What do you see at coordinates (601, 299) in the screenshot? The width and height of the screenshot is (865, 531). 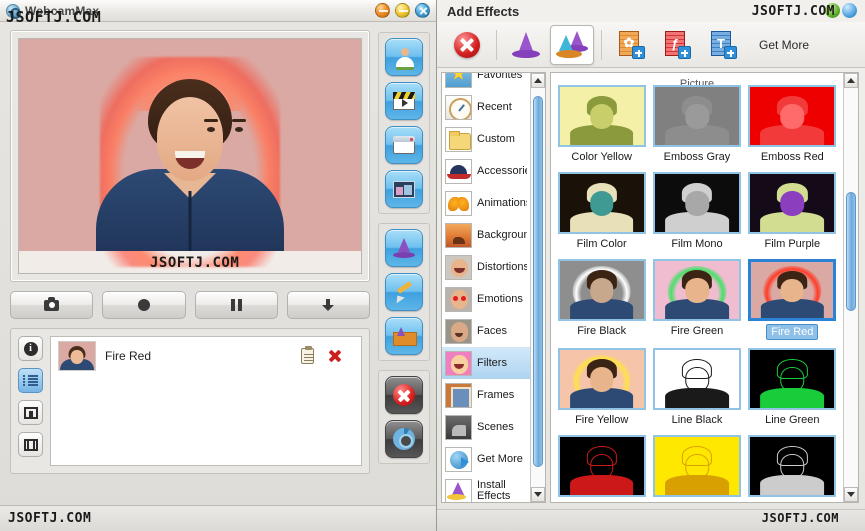 I see `effect-cell-fire-black: Fire Black` at bounding box center [601, 299].